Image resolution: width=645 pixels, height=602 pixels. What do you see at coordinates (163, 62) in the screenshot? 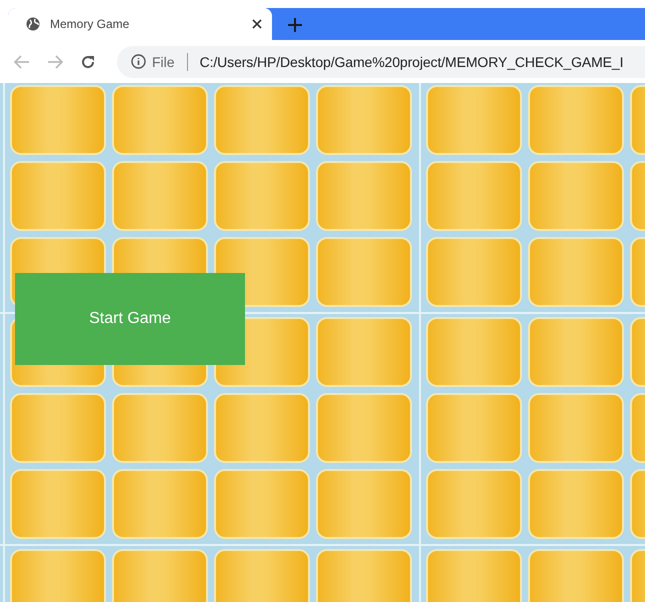
I see `scheme-label: File` at bounding box center [163, 62].